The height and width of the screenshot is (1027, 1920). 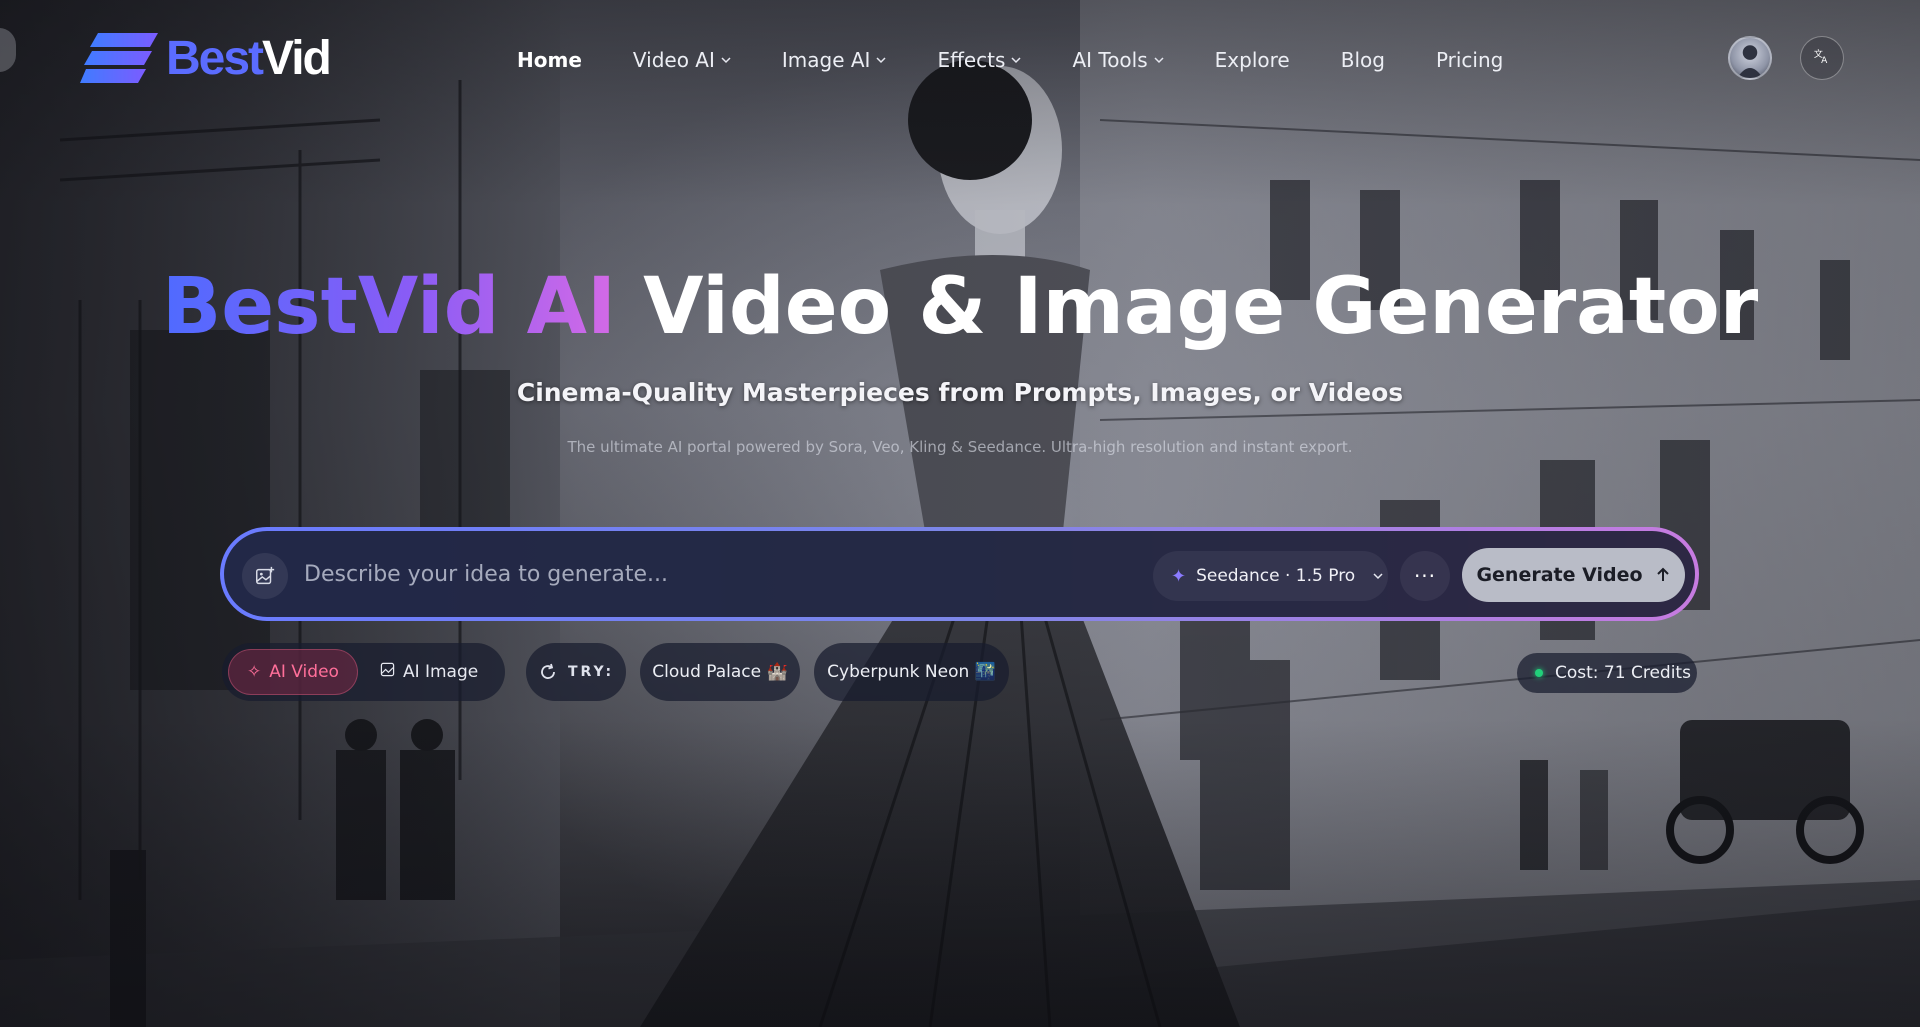 I want to click on try-random-button: TRY:, so click(x=576, y=672).